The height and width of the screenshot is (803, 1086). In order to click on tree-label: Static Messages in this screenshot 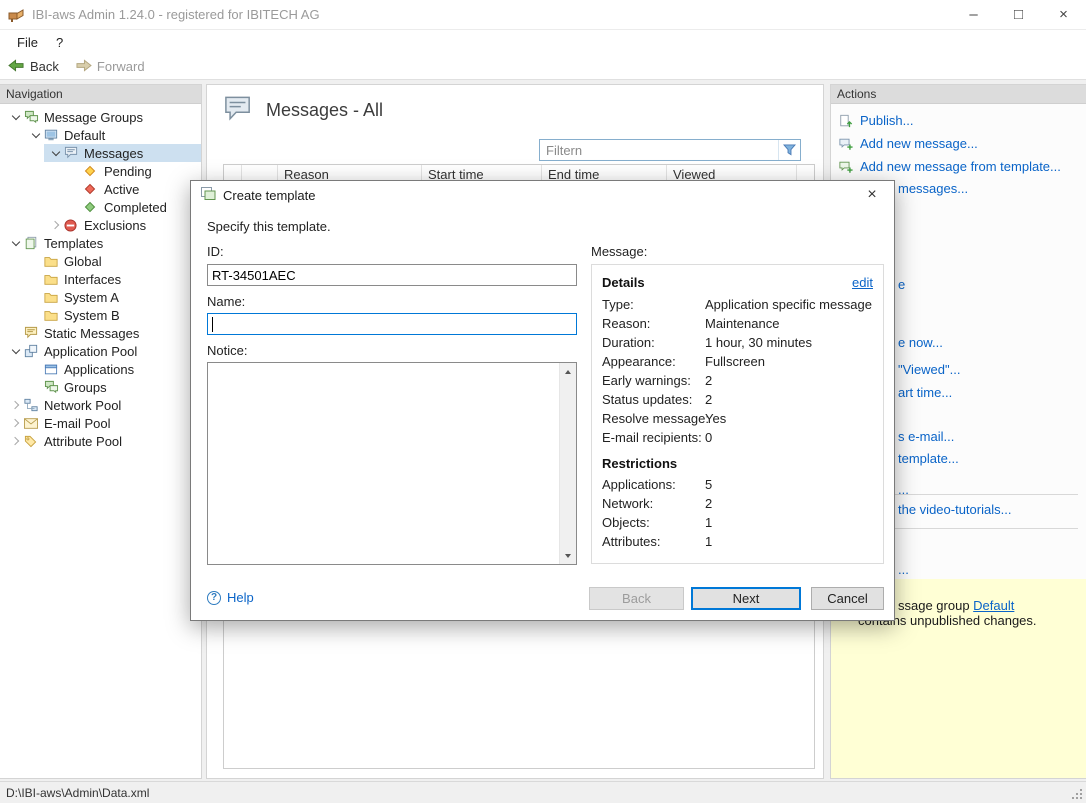, I will do `click(92, 333)`.